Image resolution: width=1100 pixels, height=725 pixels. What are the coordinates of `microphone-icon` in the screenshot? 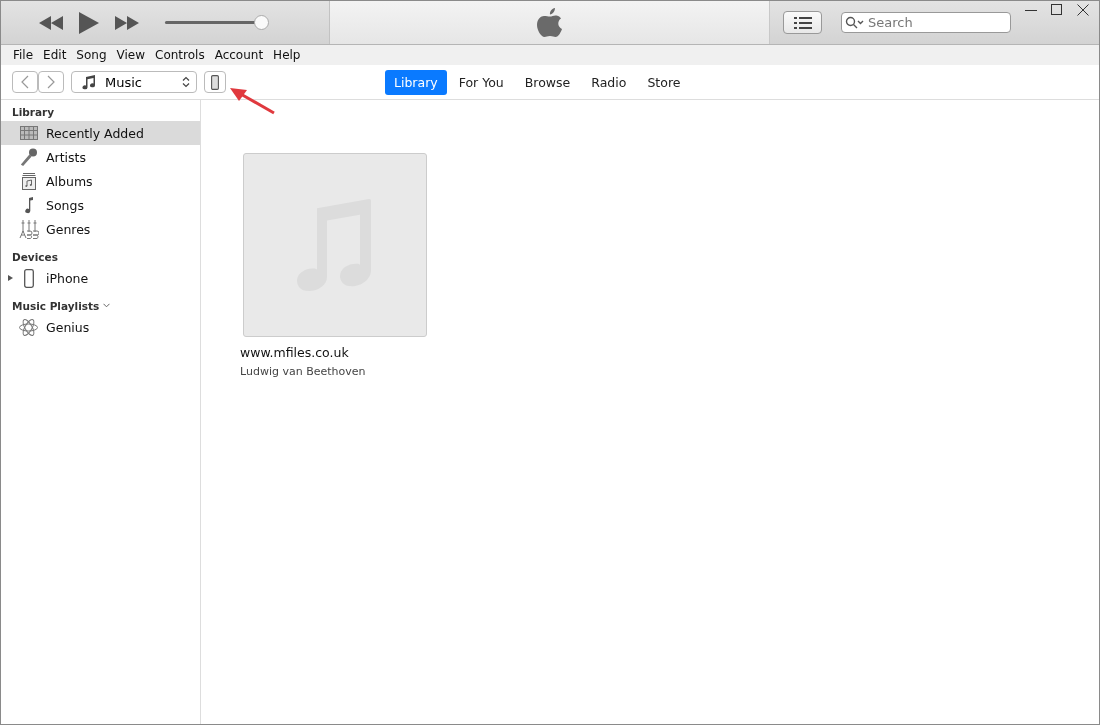 It's located at (28, 157).